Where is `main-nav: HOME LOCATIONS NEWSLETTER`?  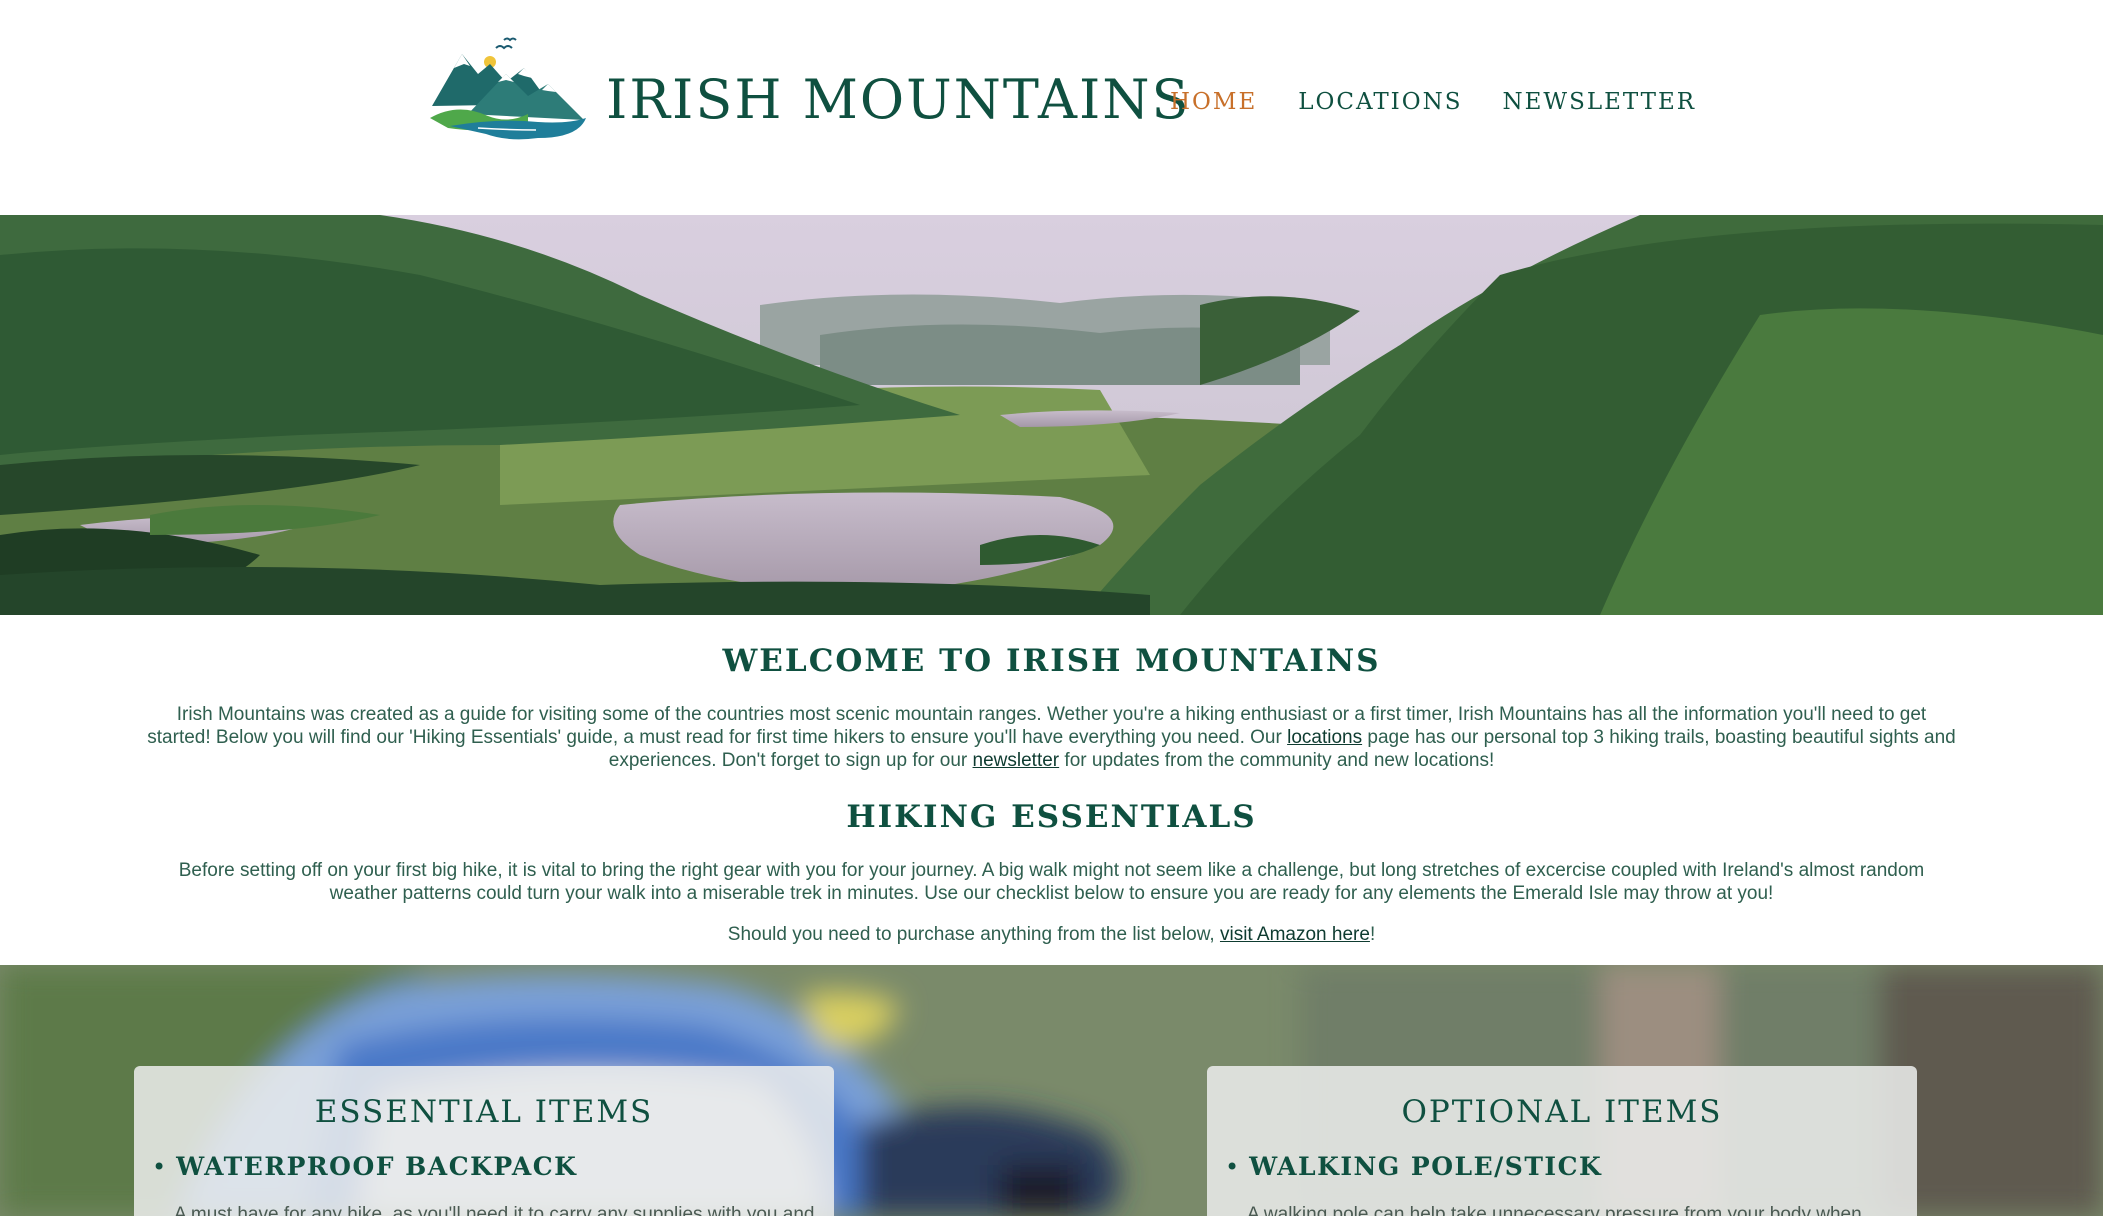
main-nav: HOME LOCATIONS NEWSLETTER is located at coordinates (1433, 102).